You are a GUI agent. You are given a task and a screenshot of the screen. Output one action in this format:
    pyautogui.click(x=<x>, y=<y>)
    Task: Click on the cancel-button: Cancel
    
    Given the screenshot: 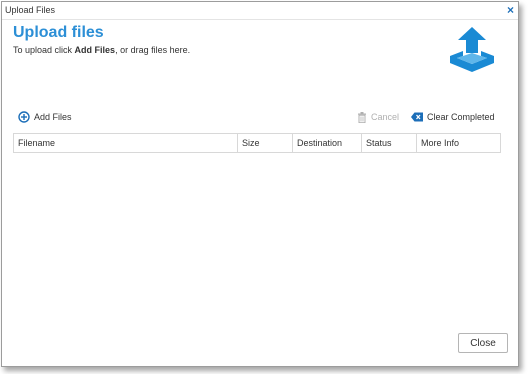 What is the action you would take?
    pyautogui.click(x=378, y=117)
    